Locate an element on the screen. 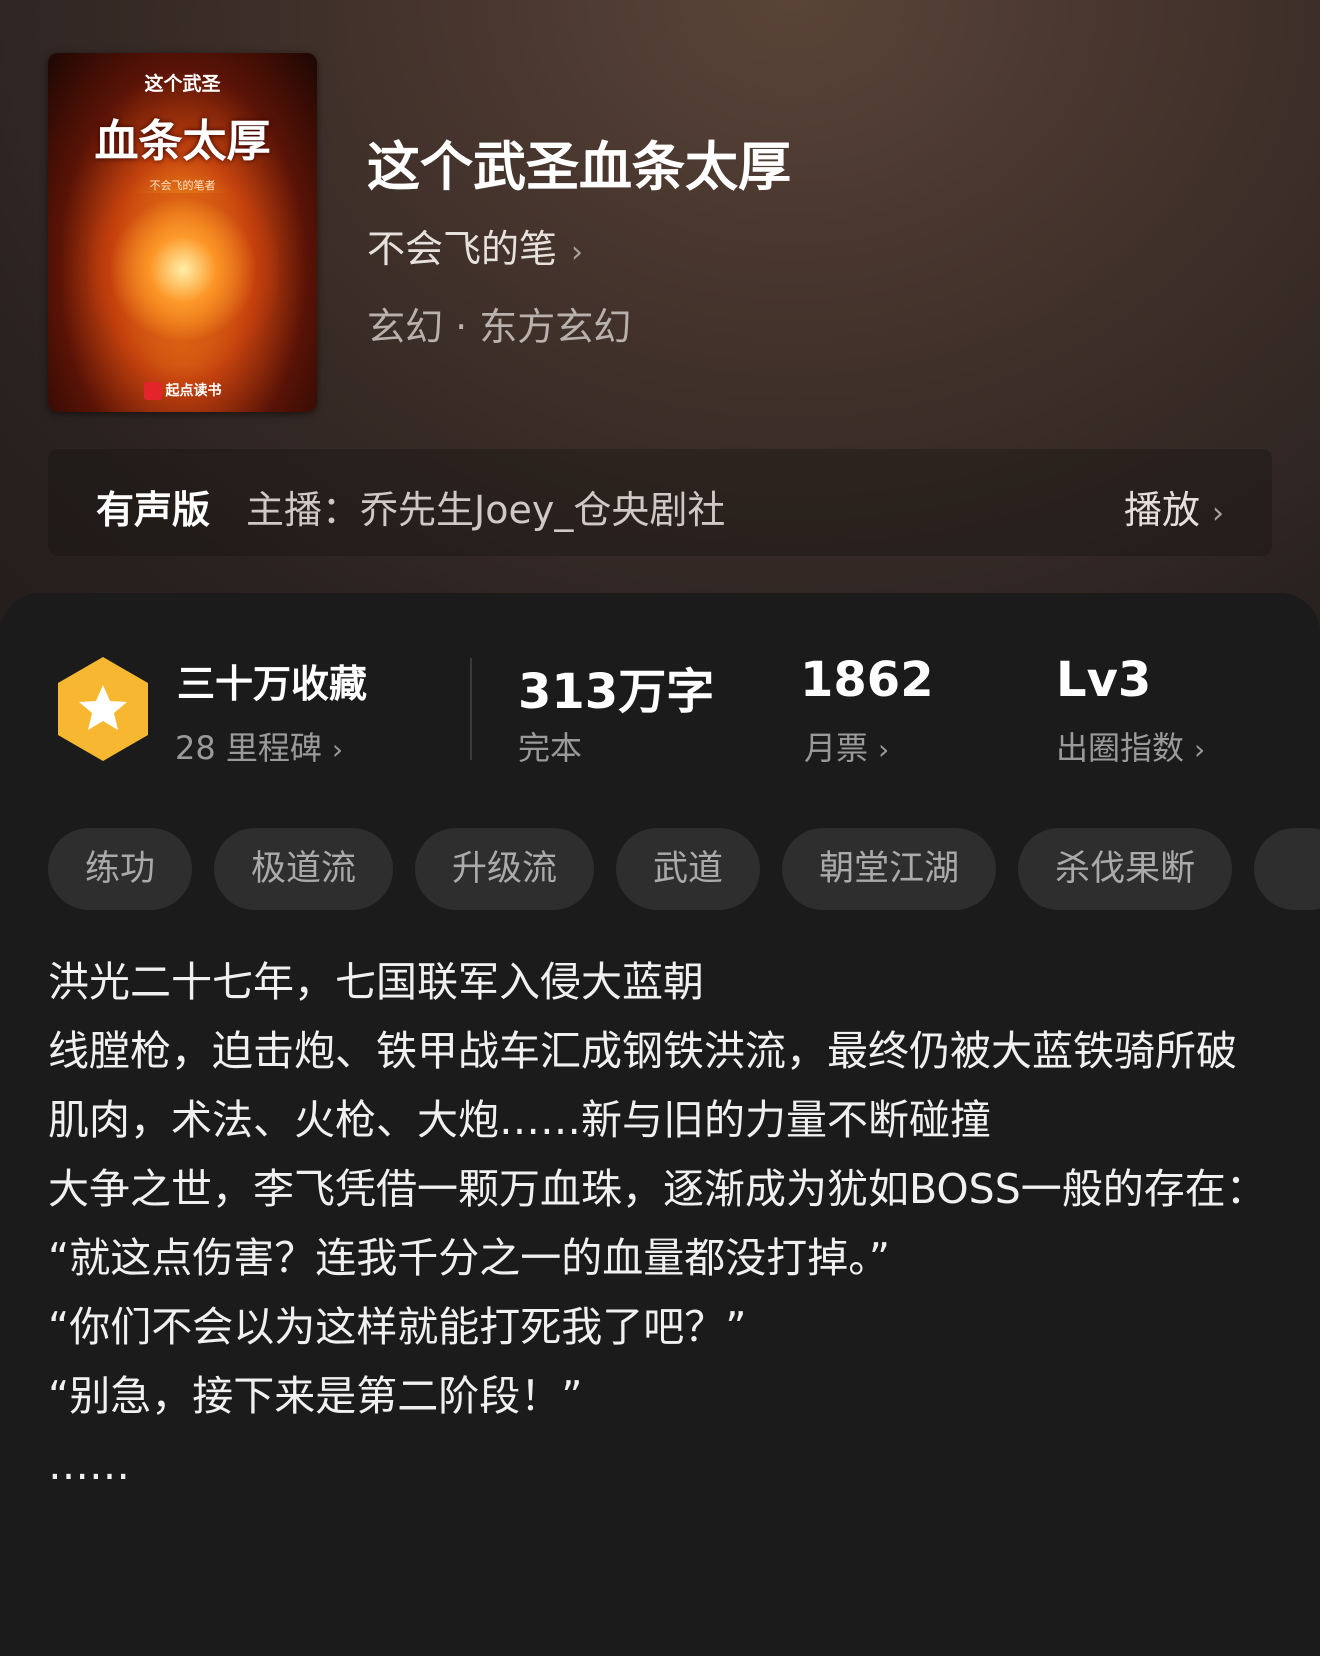 The height and width of the screenshot is (1656, 1320). popularity-index-label: 出圈指数 is located at coordinates (1120, 748).